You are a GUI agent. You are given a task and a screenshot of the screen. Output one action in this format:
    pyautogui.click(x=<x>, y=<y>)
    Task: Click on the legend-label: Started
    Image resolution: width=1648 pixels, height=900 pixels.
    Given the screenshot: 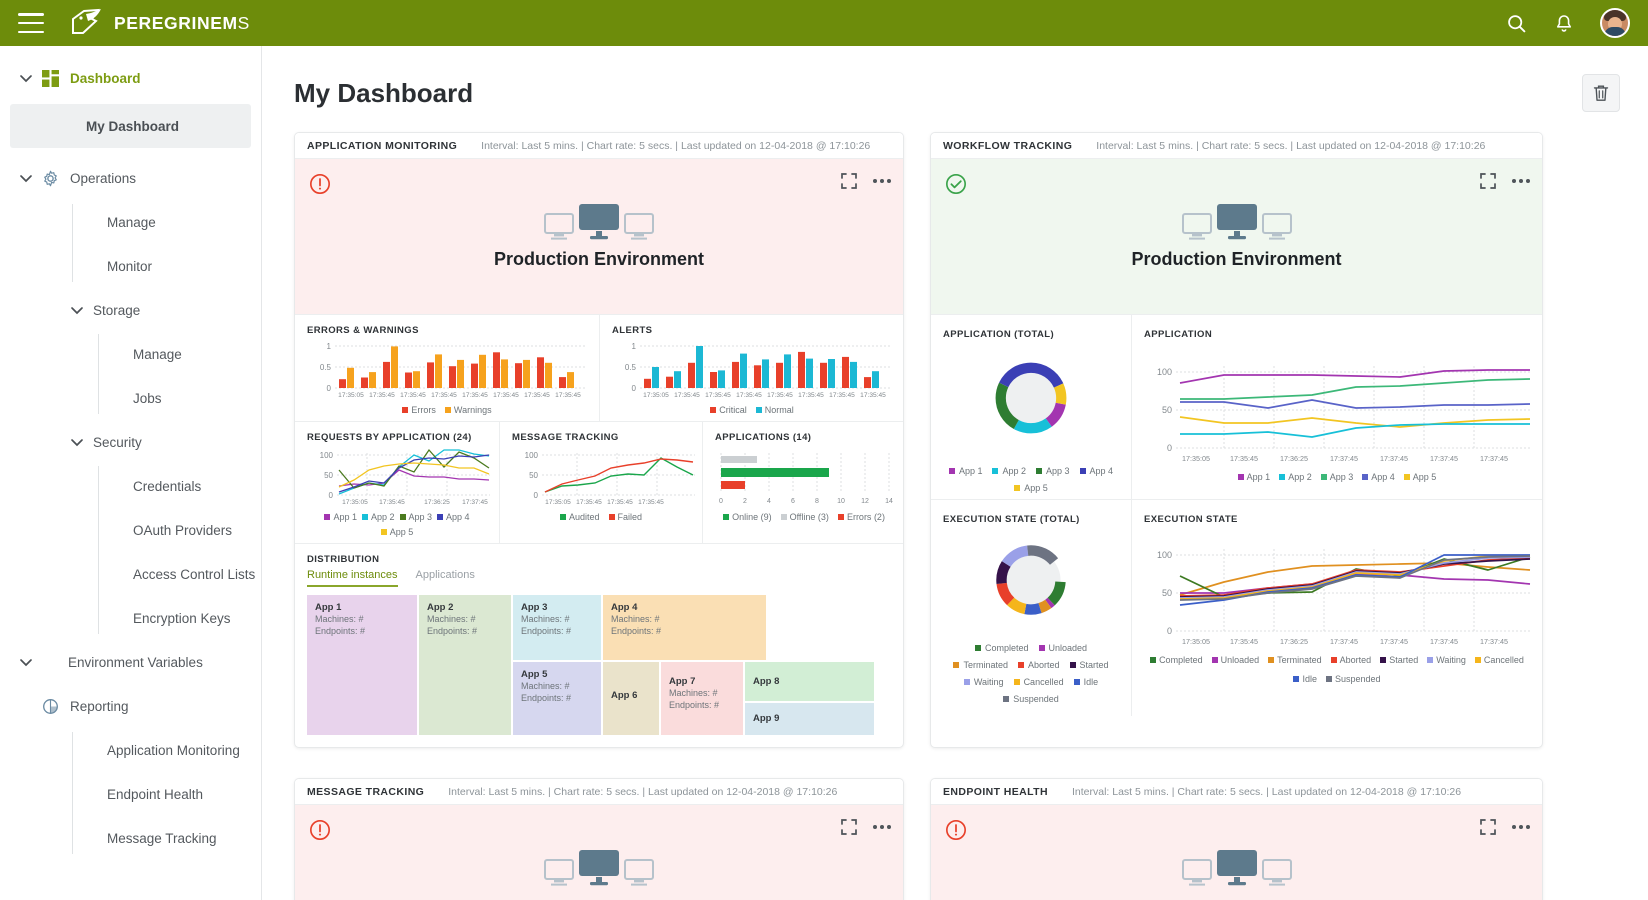 What is the action you would take?
    pyautogui.click(x=1094, y=665)
    